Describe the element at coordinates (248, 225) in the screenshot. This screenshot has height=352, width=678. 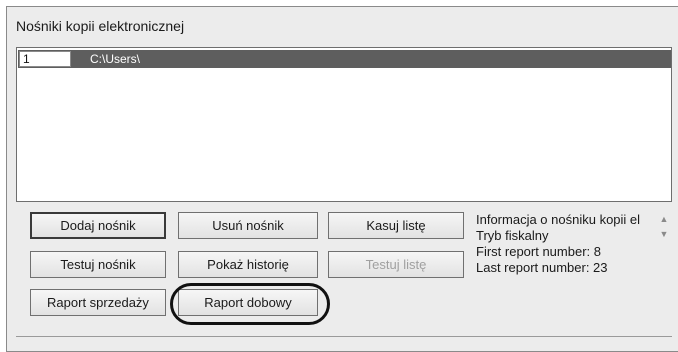
I see `remove-media-button: Usuń nośnik` at that location.